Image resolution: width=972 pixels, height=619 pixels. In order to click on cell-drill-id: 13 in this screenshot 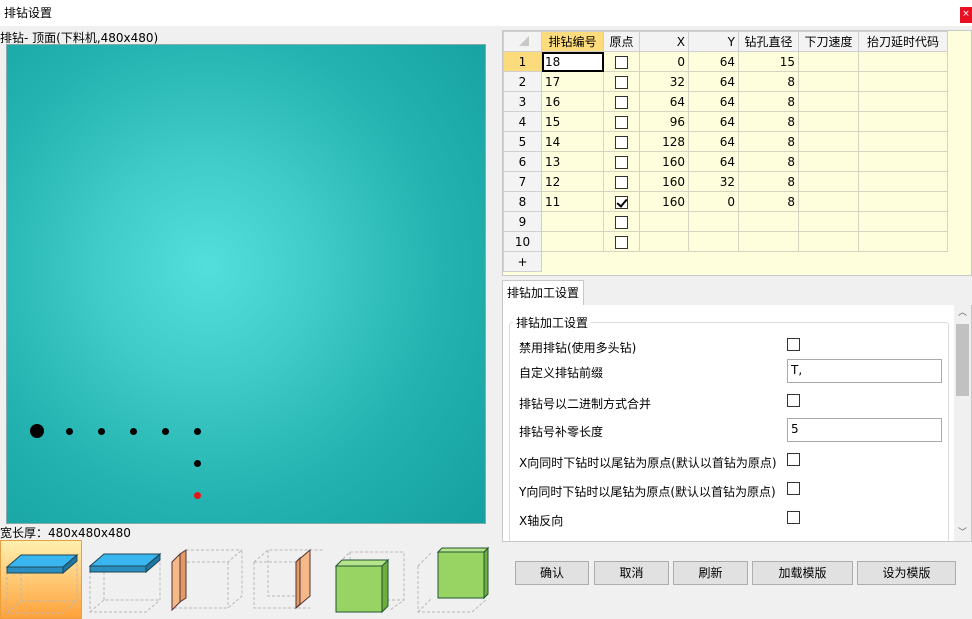, I will do `click(572, 161)`.